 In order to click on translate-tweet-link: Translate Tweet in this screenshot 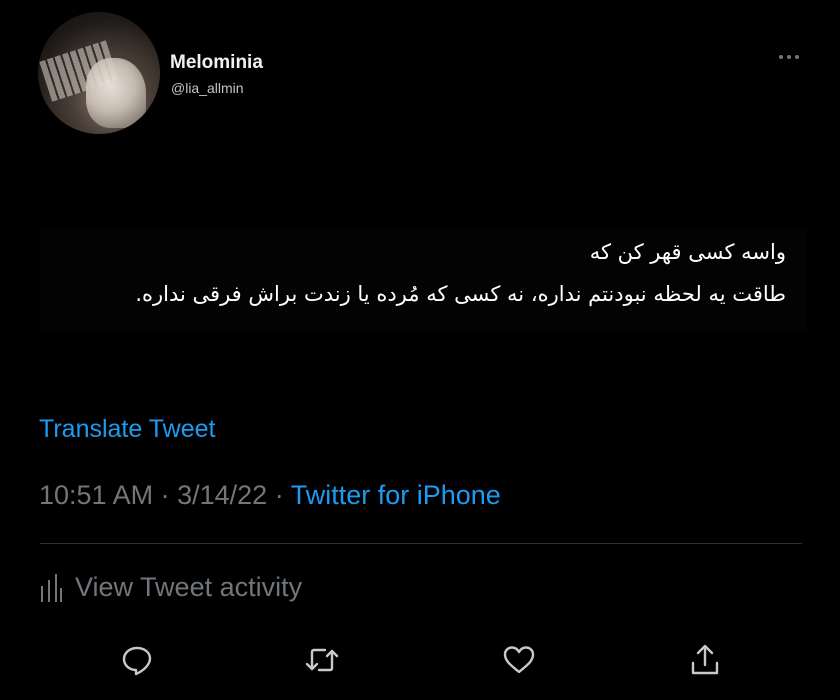, I will do `click(127, 429)`.